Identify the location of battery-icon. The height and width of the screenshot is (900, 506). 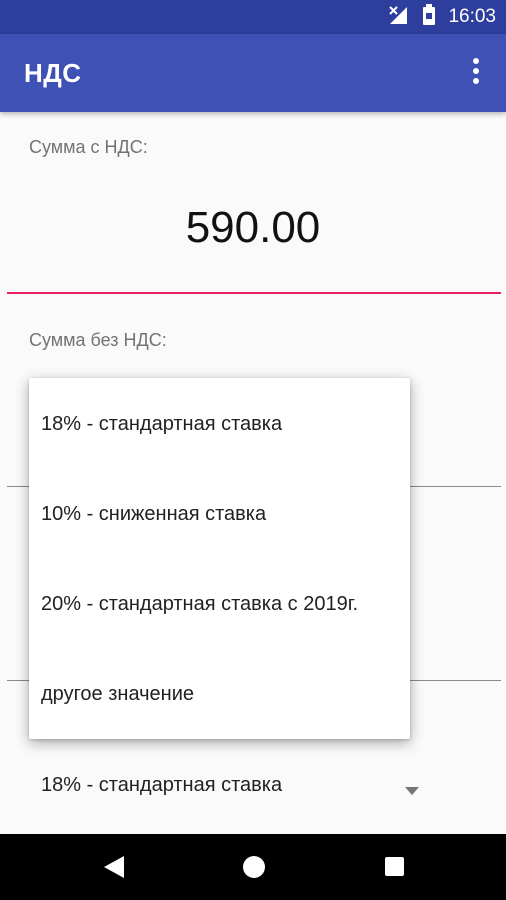
(429, 17).